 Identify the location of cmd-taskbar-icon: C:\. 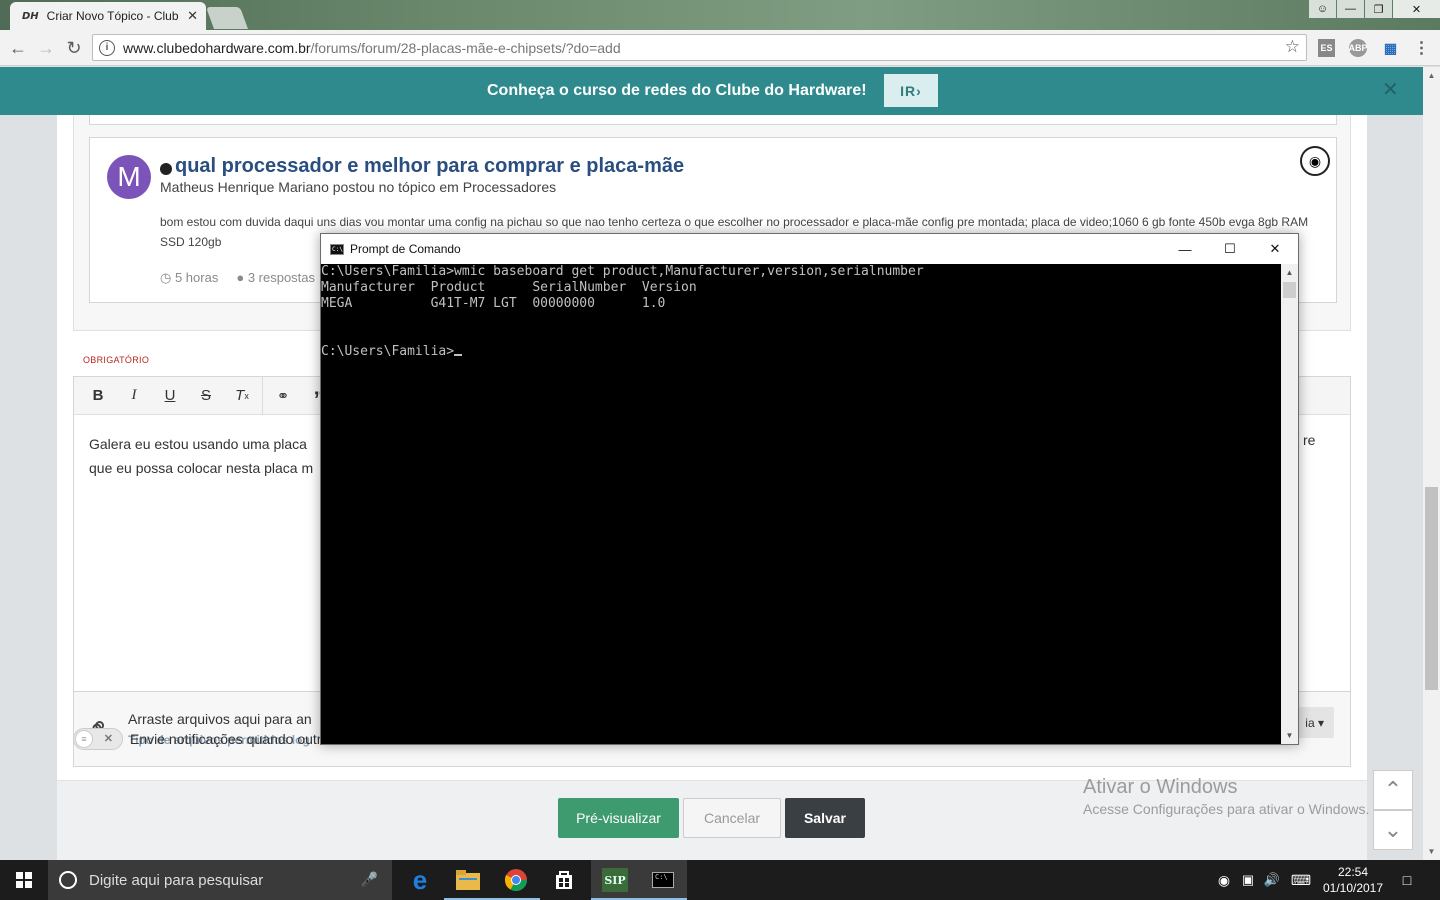
(663, 880).